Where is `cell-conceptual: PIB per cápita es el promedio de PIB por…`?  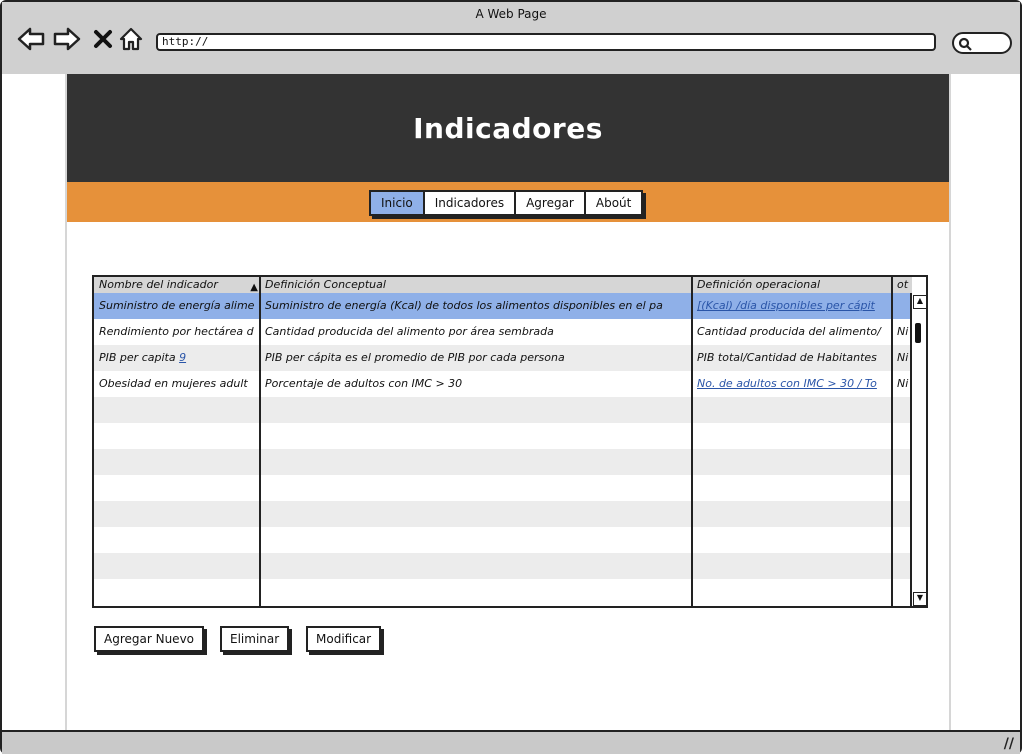
cell-conceptual: PIB per cápita es el promedio de PIB por… is located at coordinates (415, 357).